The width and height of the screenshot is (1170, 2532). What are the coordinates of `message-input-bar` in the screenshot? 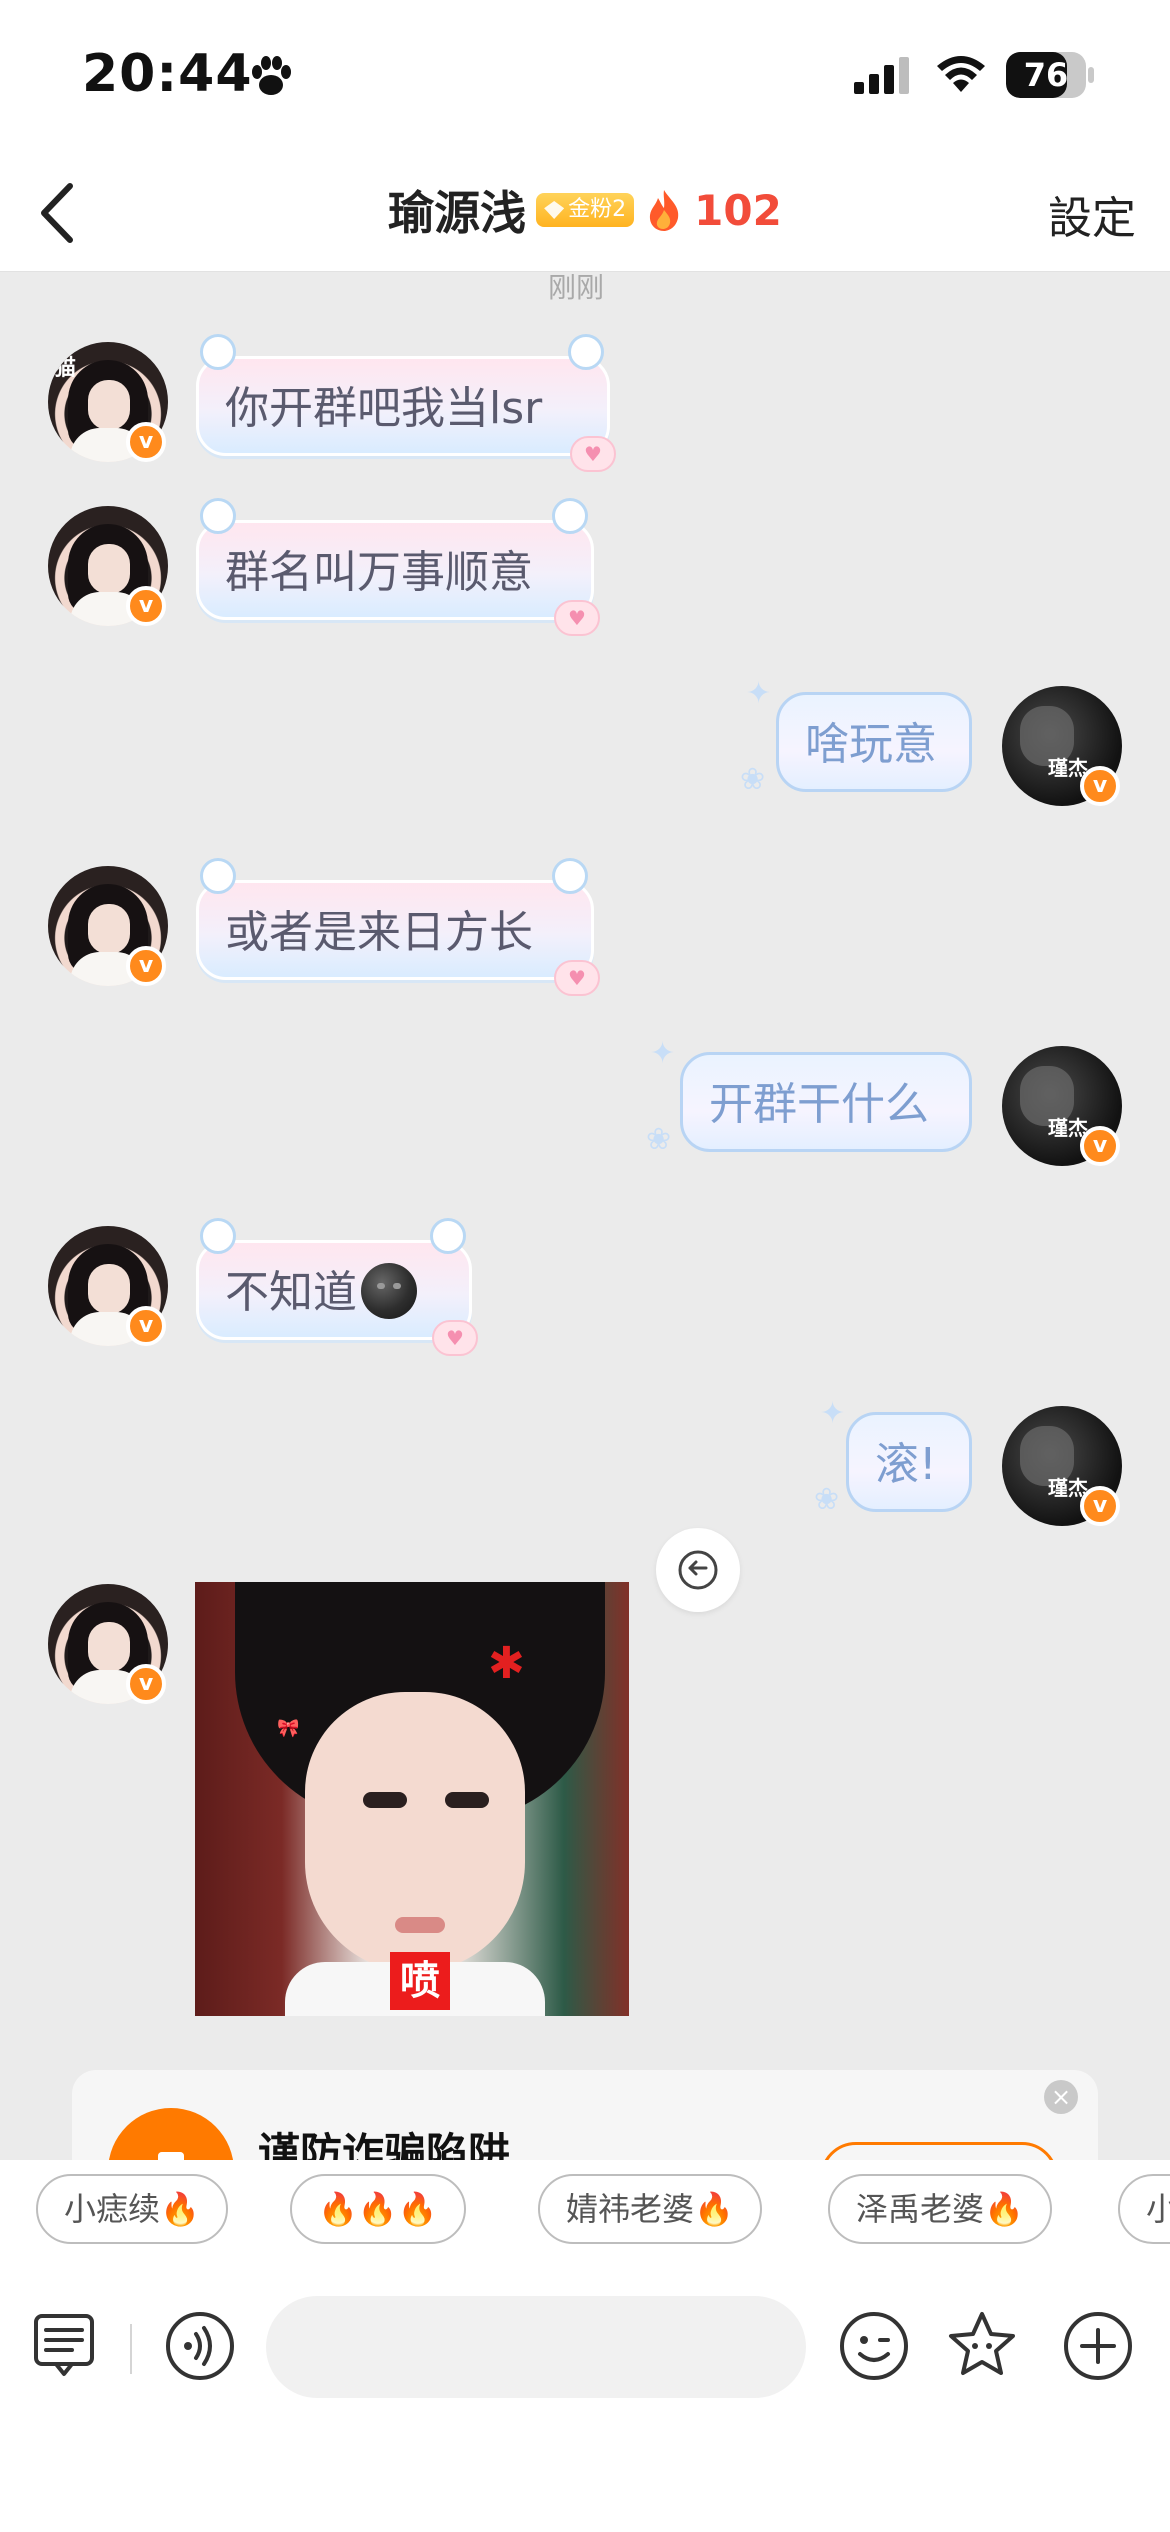 It's located at (585, 2401).